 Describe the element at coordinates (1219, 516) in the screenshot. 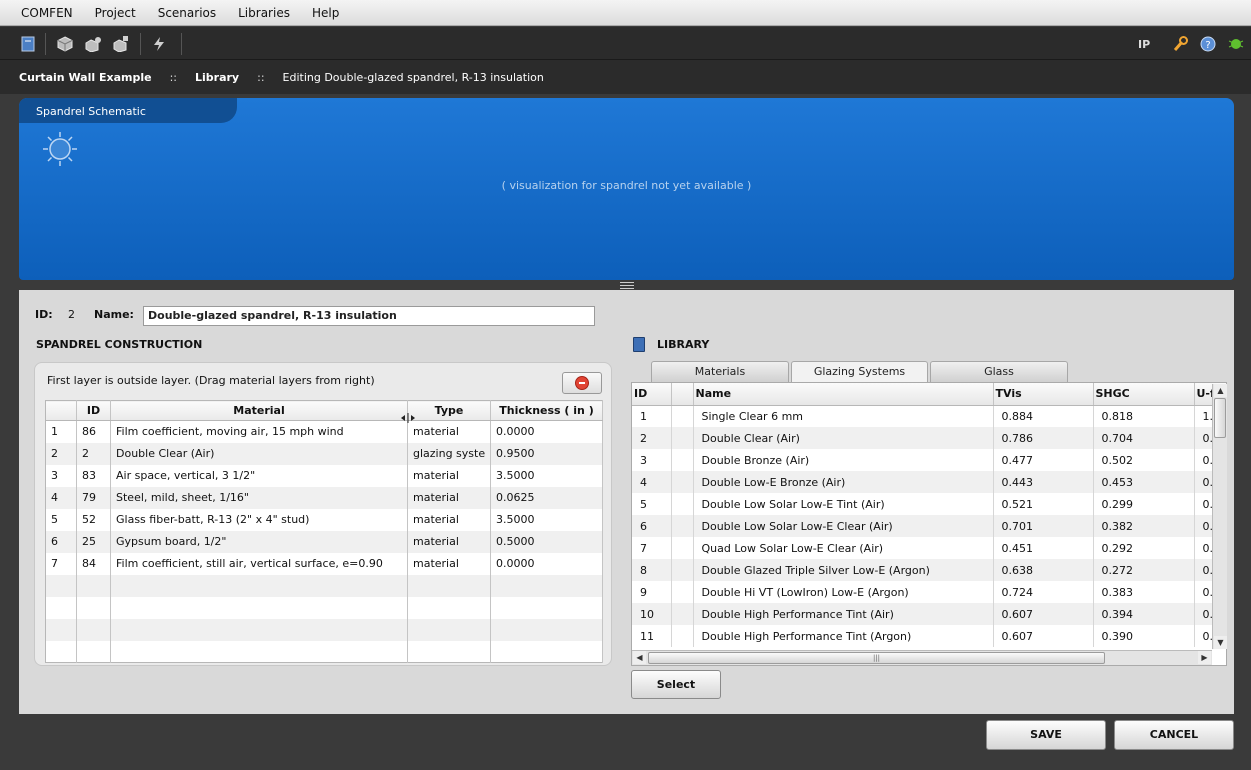

I see `library-vertical-scrollbar: ▲ ▼` at that location.